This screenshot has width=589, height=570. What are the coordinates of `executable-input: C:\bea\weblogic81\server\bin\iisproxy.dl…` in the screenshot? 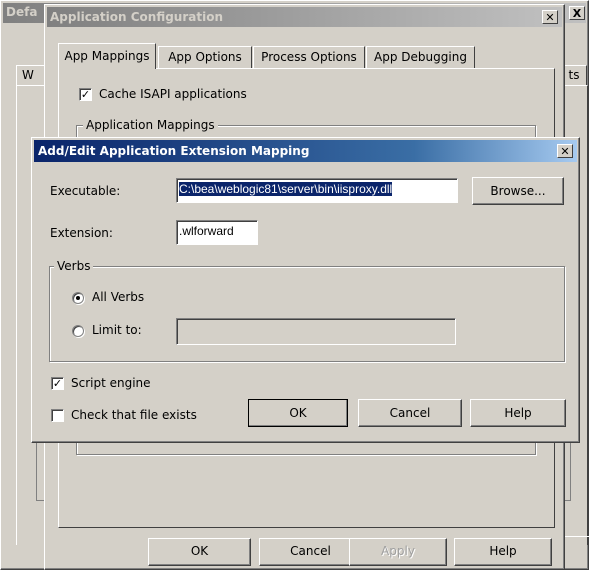 It's located at (317, 190).